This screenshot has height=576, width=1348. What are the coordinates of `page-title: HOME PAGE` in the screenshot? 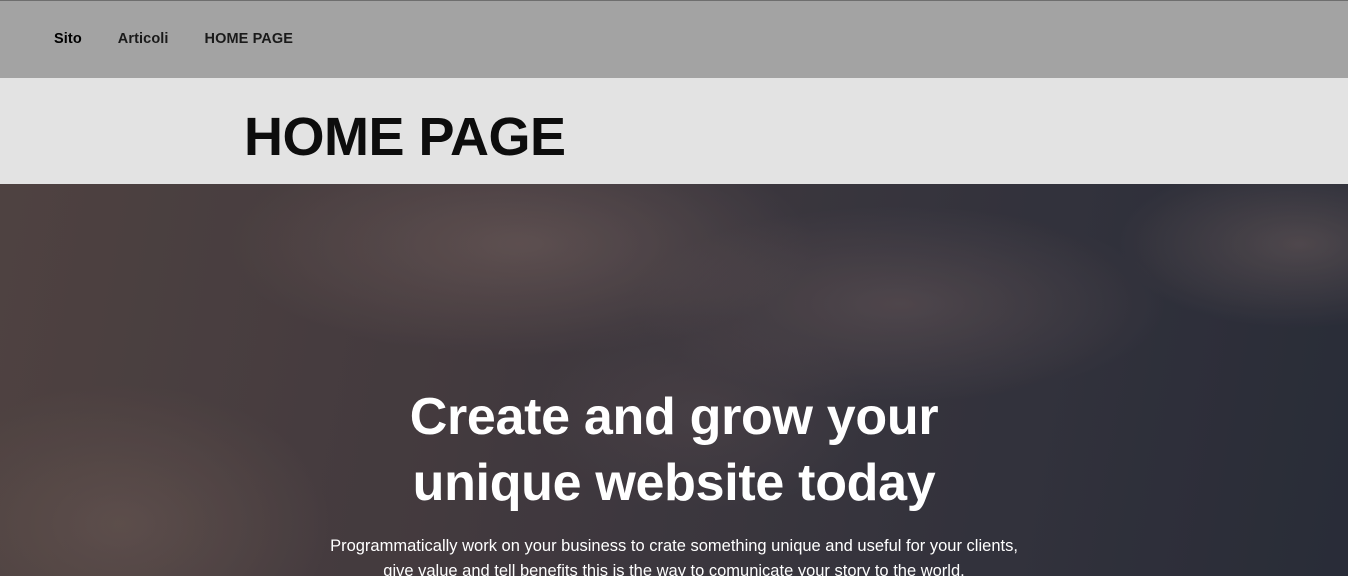 It's located at (405, 137).